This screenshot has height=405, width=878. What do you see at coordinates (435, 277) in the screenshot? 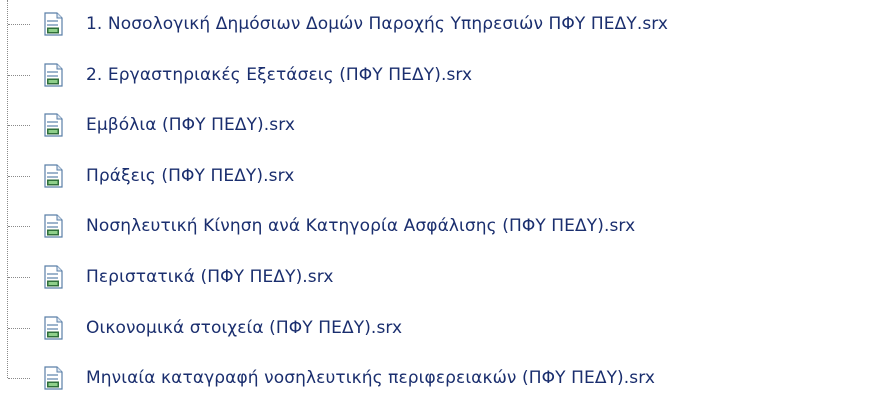
I see `tree-item-6: Περιστατικά (ΠΦΥ ΠΕΔΥ).srx` at bounding box center [435, 277].